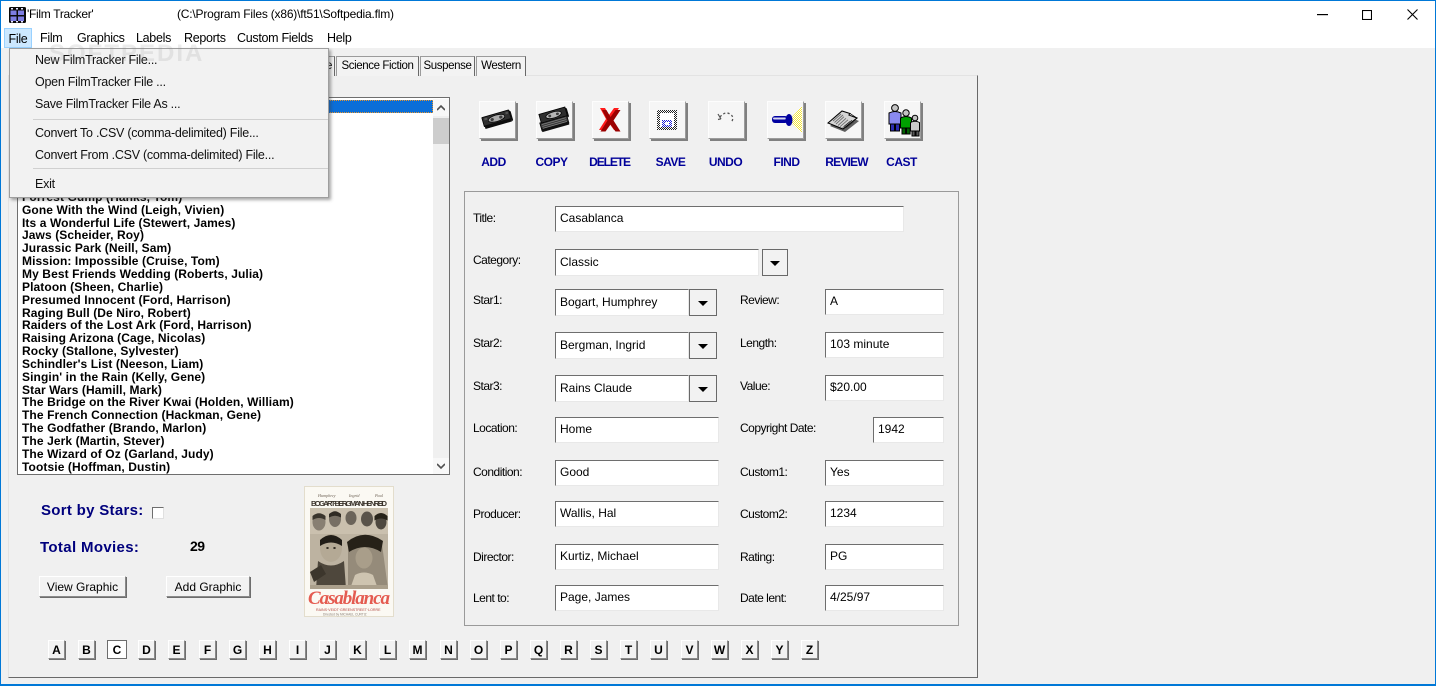 This screenshot has height=686, width=1436. I want to click on svg-text: Directed by MICHAEL CURTIZ, so click(345, 615).